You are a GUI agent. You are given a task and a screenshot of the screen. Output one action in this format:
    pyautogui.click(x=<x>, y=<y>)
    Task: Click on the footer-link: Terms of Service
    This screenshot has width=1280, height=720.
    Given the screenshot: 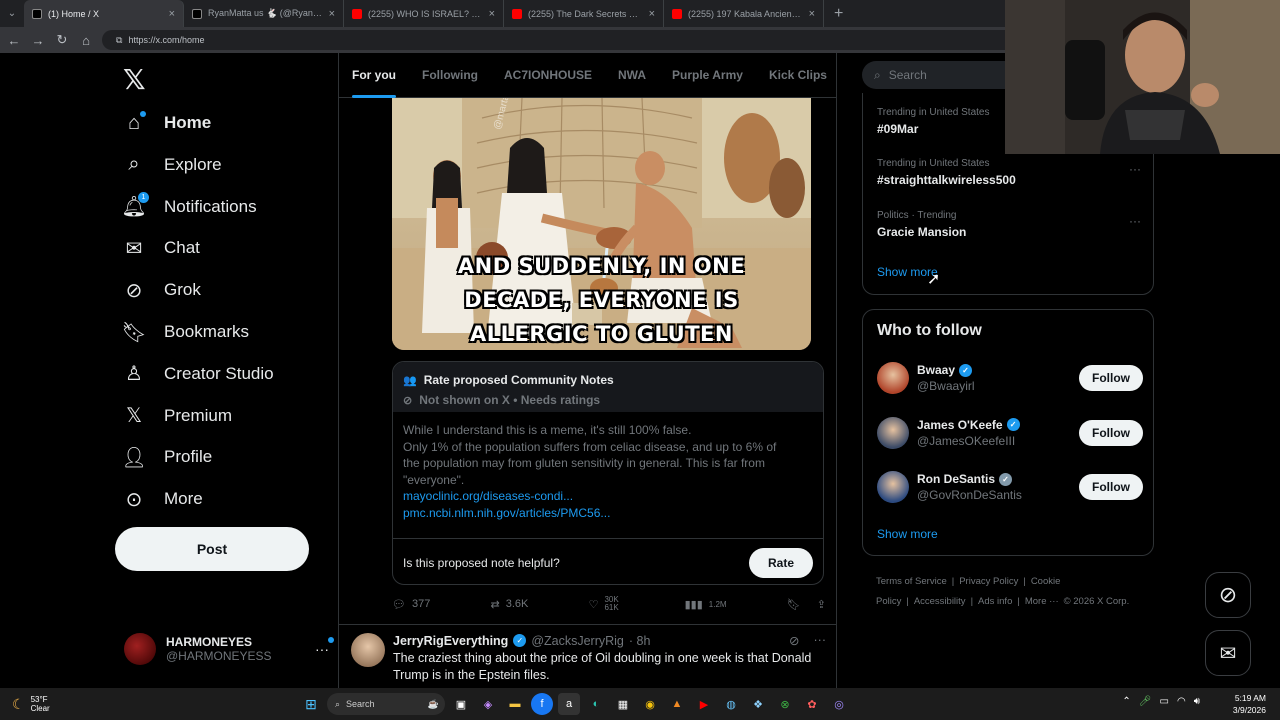 What is the action you would take?
    pyautogui.click(x=911, y=581)
    